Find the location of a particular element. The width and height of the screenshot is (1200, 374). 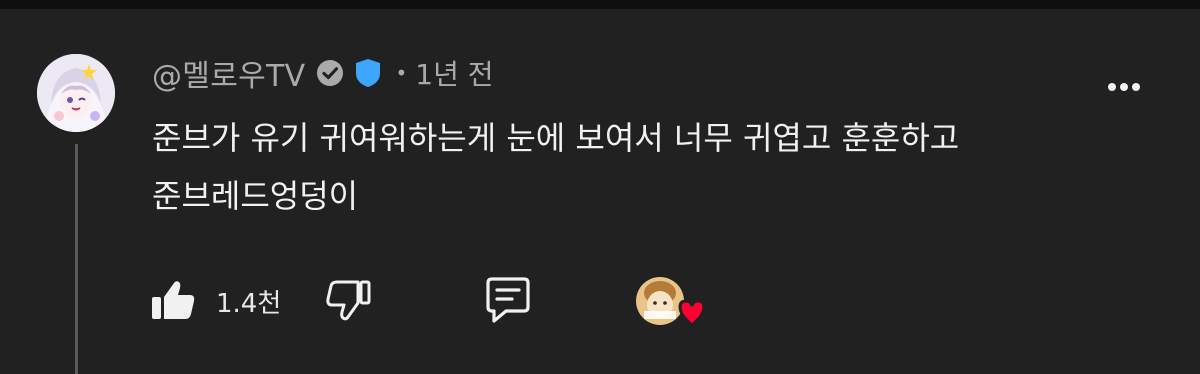

avatar-image is located at coordinates (76, 93).